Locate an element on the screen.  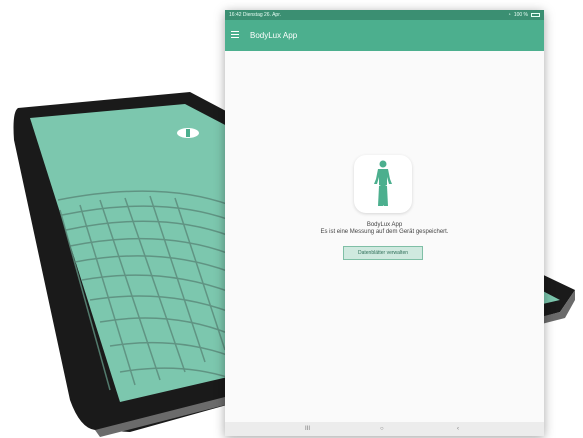
battery-icon is located at coordinates (535, 15).